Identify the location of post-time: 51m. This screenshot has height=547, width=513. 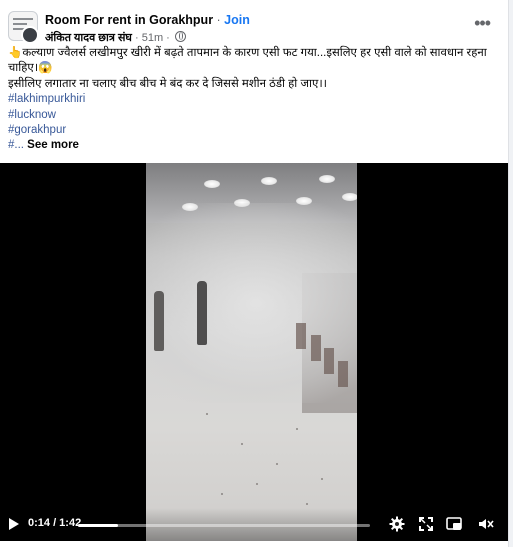
(152, 38).